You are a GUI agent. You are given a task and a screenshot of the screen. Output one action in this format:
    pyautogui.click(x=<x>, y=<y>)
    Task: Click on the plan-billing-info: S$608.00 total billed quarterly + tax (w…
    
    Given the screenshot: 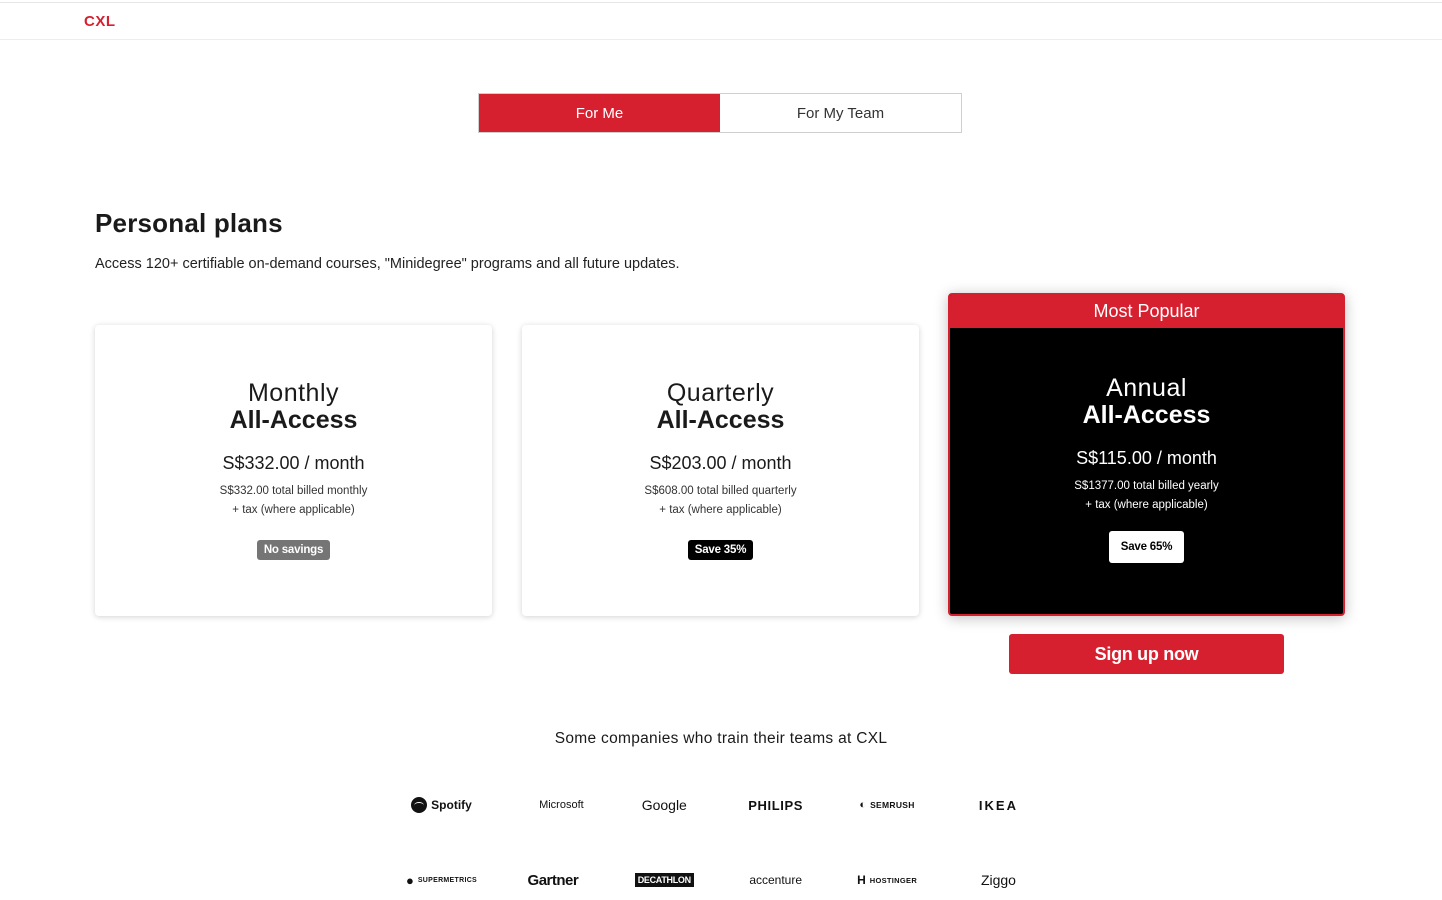 What is the action you would take?
    pyautogui.click(x=720, y=501)
    